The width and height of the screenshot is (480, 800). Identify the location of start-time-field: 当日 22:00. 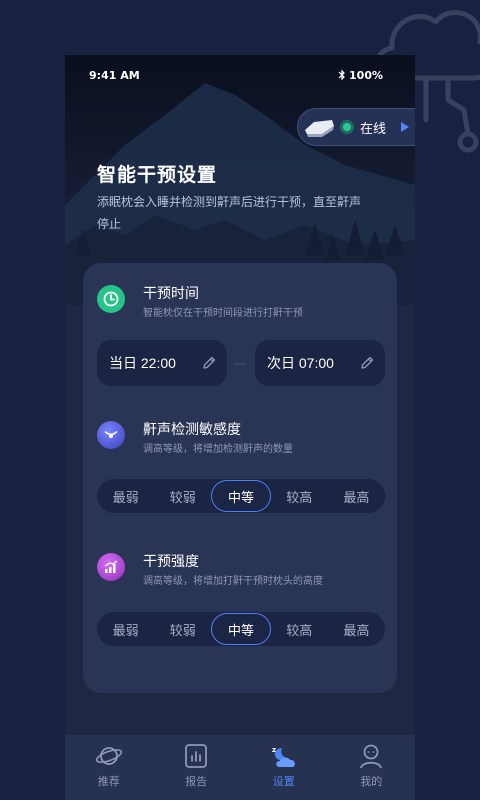
(162, 363).